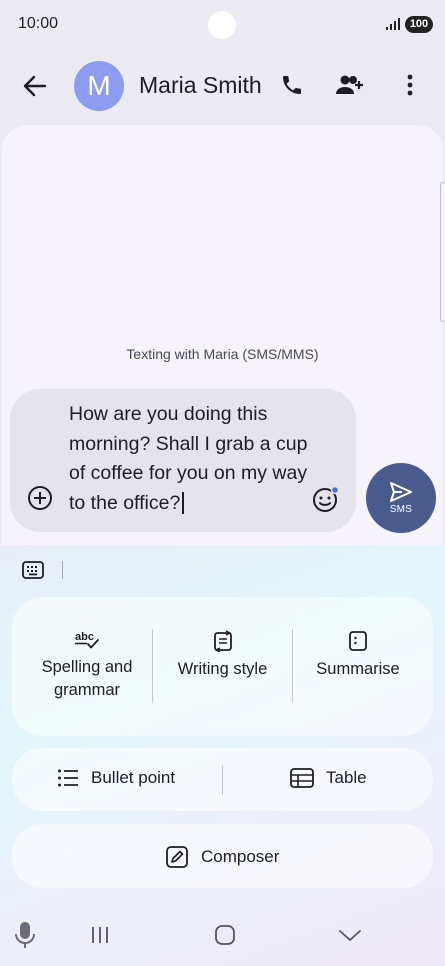  I want to click on table-button: Table, so click(328, 778).